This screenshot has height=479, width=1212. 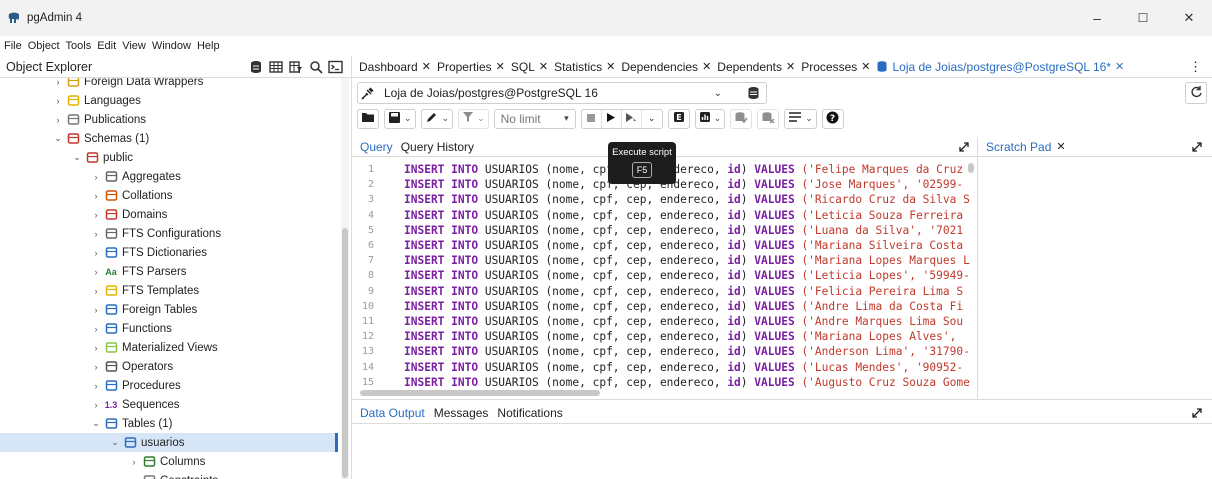 I want to click on tab-data-output: Data Output, so click(x=392, y=413).